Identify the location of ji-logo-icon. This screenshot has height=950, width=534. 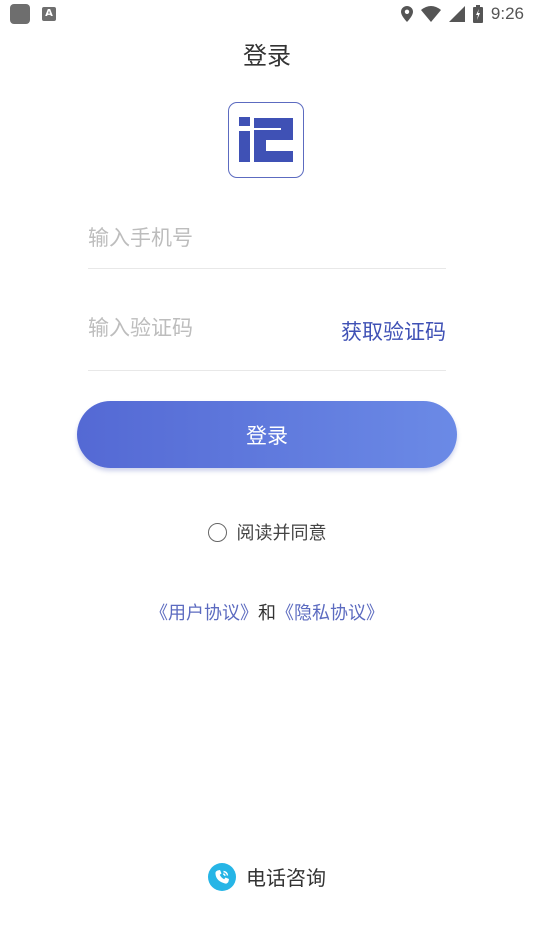
(266, 139).